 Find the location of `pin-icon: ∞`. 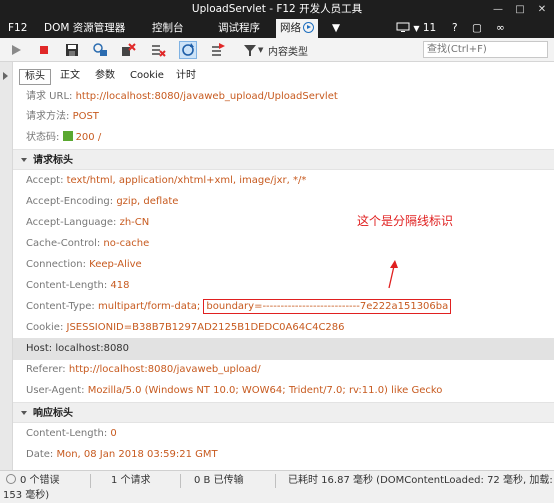

pin-icon: ∞ is located at coordinates (500, 28).